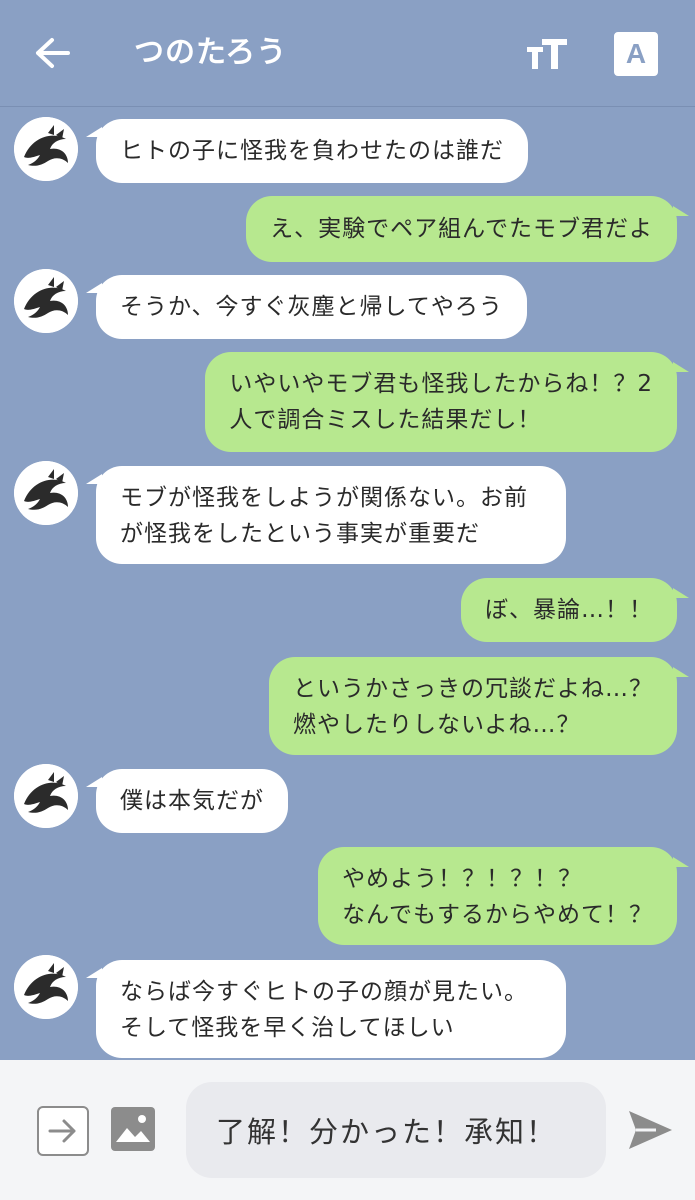 The image size is (695, 1200). I want to click on back-button, so click(52, 53).